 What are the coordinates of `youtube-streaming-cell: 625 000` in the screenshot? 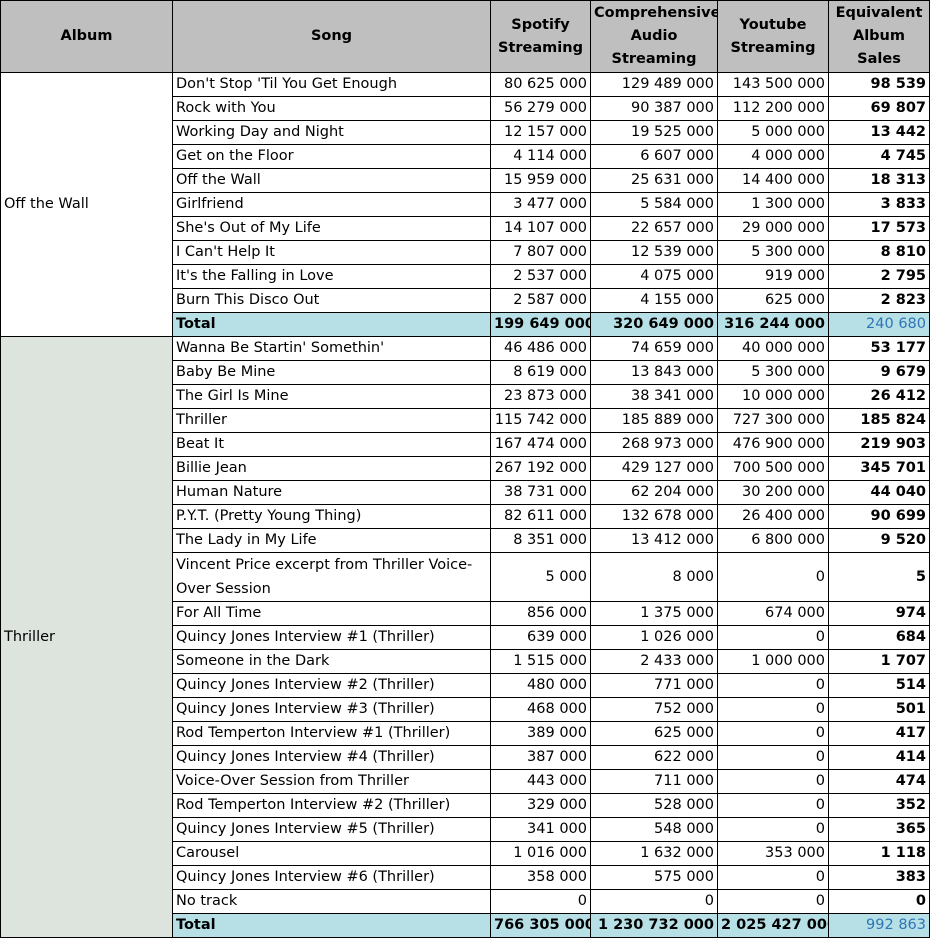 It's located at (773, 300).